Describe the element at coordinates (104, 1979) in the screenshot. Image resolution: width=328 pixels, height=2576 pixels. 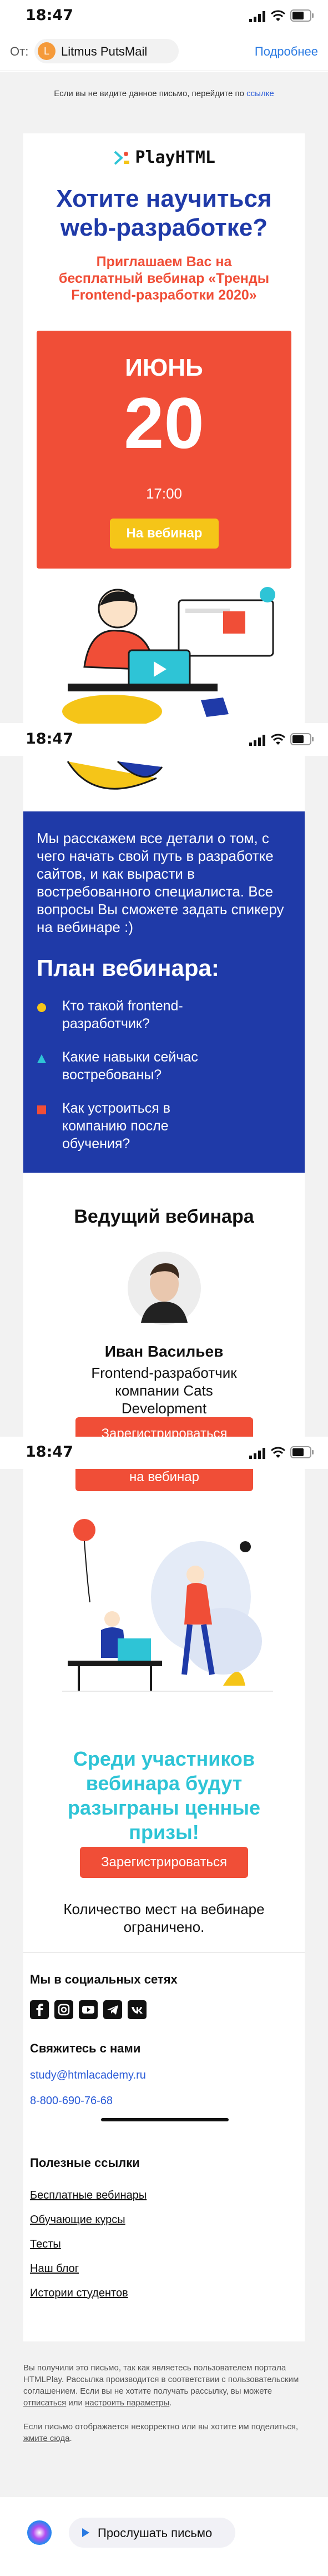
I see `social-title: Мы в социальных сетях` at that location.